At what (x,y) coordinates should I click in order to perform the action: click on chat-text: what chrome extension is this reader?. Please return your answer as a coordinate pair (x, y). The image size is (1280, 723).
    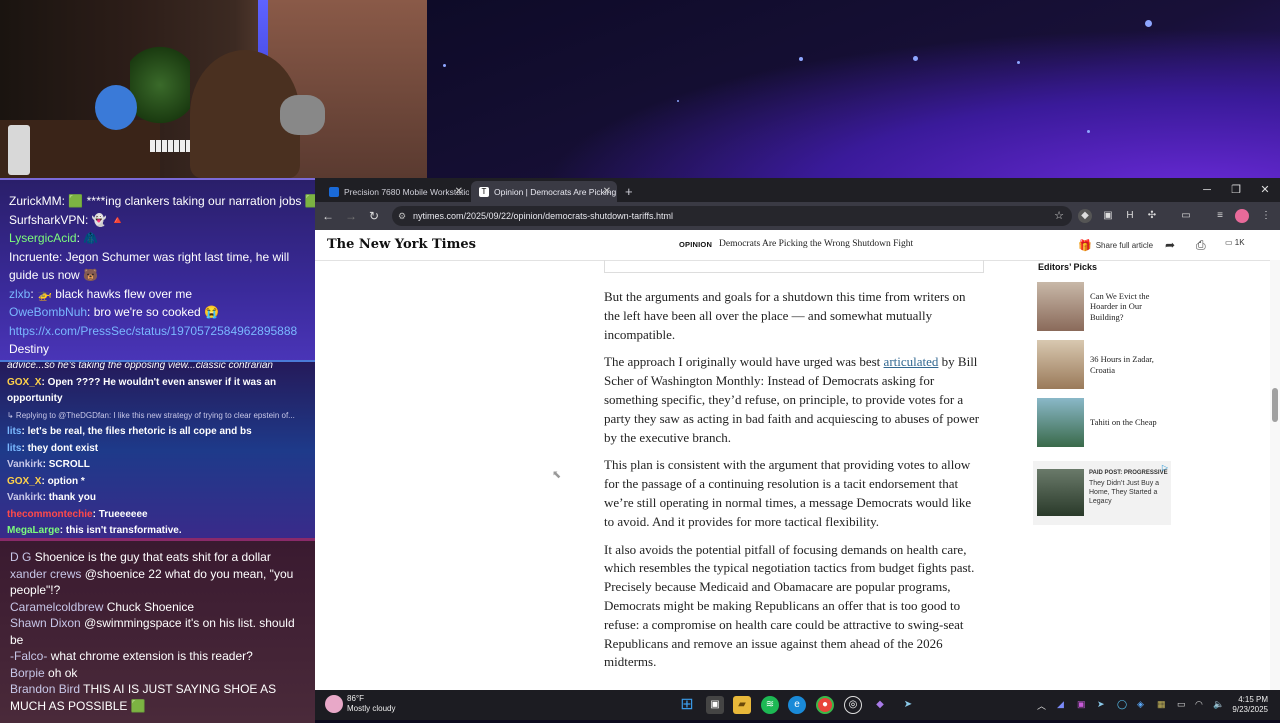
    Looking at the image, I should click on (151, 656).